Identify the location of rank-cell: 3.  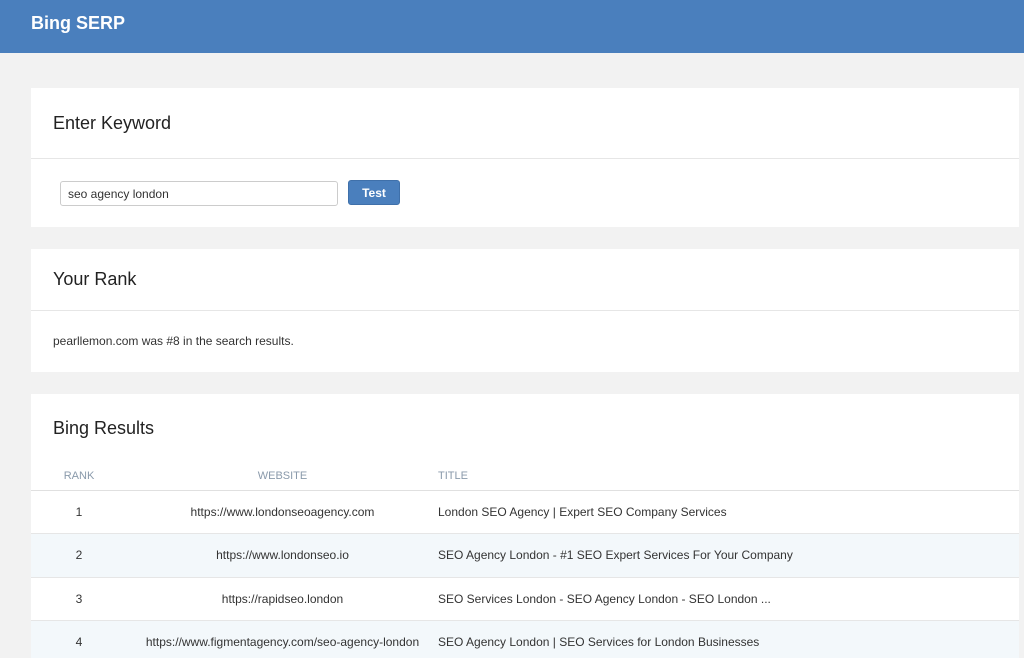
(79, 599).